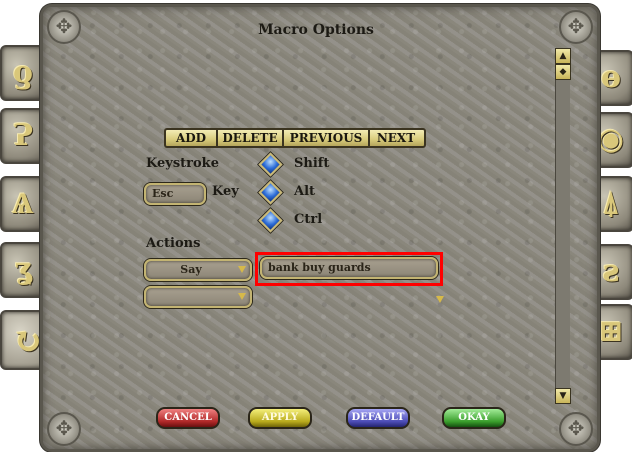  Describe the element at coordinates (378, 418) in the screenshot. I see `default-button: DEFAULT` at that location.